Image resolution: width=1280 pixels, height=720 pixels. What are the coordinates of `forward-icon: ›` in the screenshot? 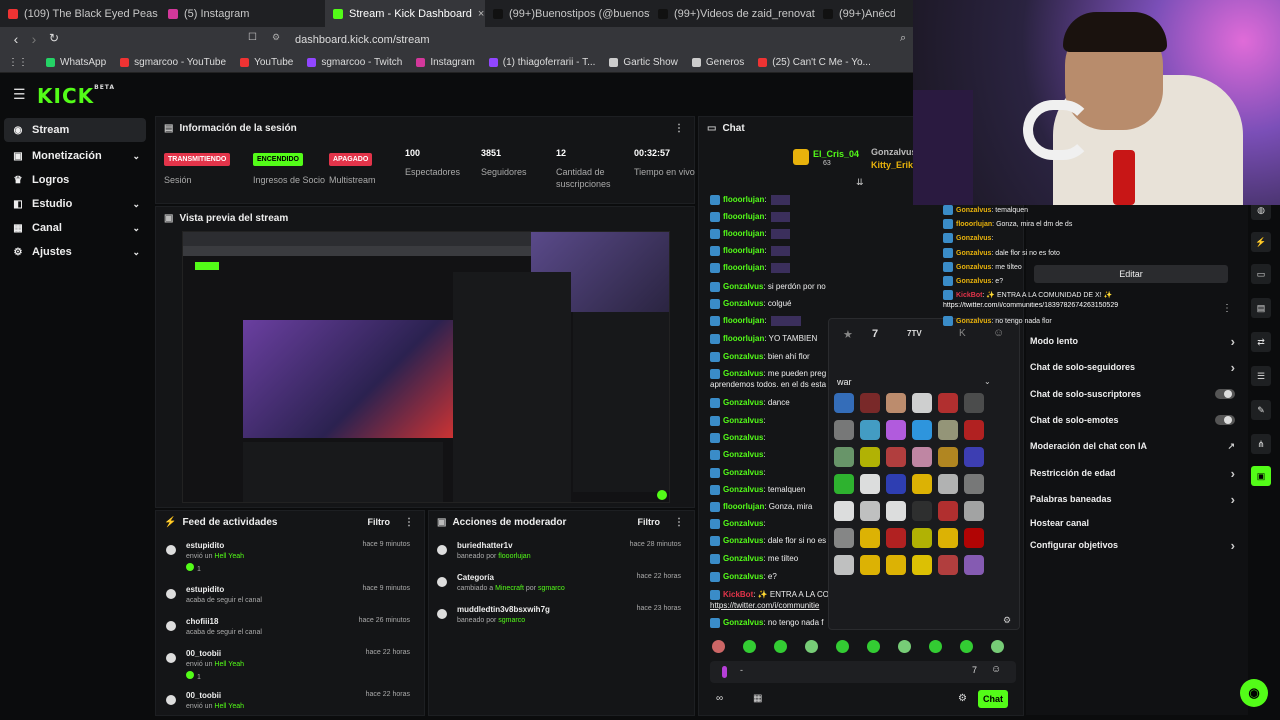 It's located at (34, 39).